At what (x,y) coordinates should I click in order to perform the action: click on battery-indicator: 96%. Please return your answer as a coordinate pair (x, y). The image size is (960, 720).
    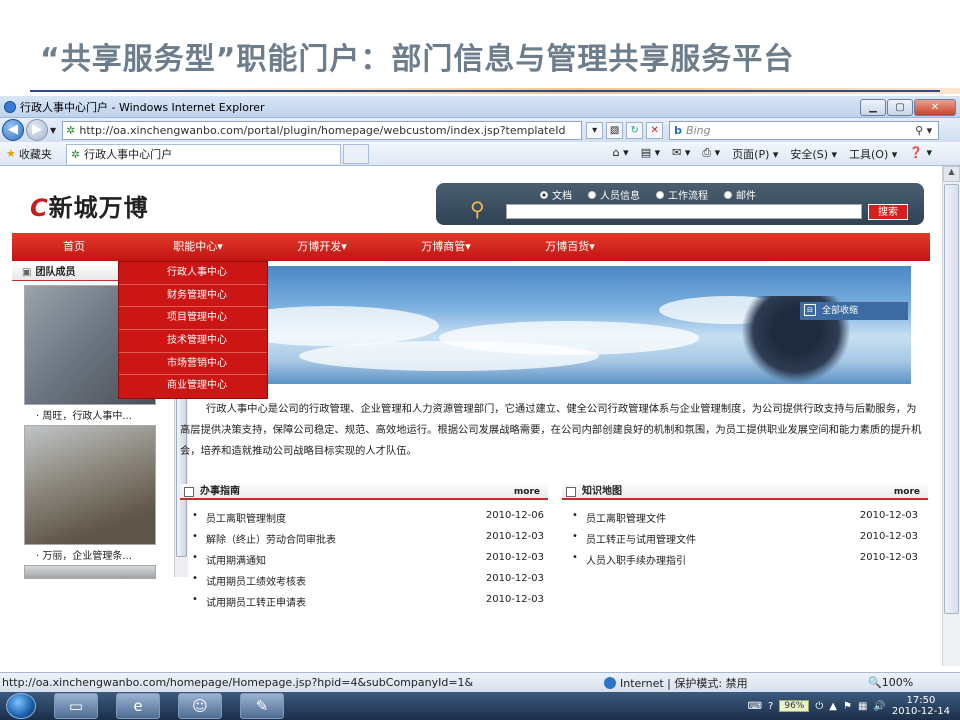
    Looking at the image, I should click on (794, 706).